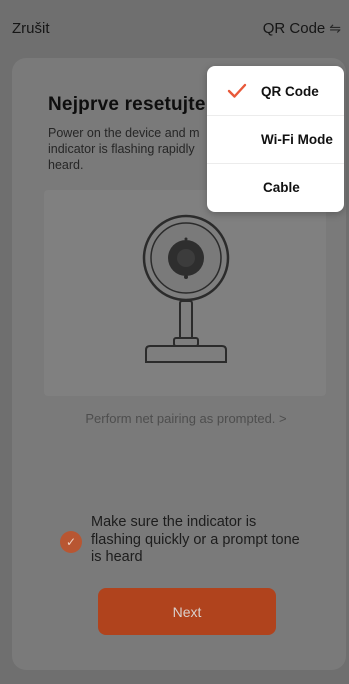 The width and height of the screenshot is (349, 684). I want to click on top-bar: Zrušit QR Code ⇋, so click(174, 28).